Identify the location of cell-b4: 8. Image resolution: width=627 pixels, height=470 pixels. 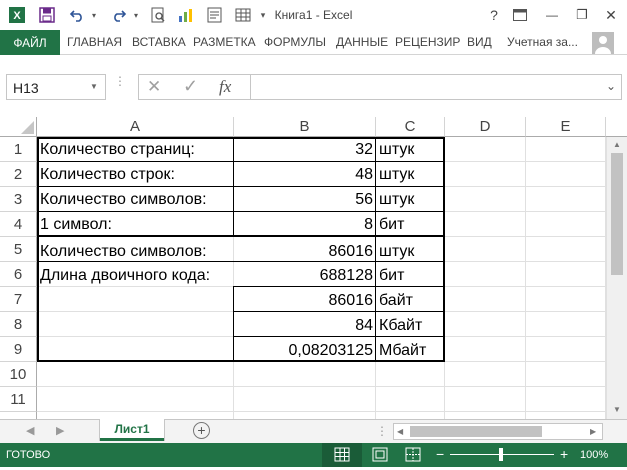
(305, 224).